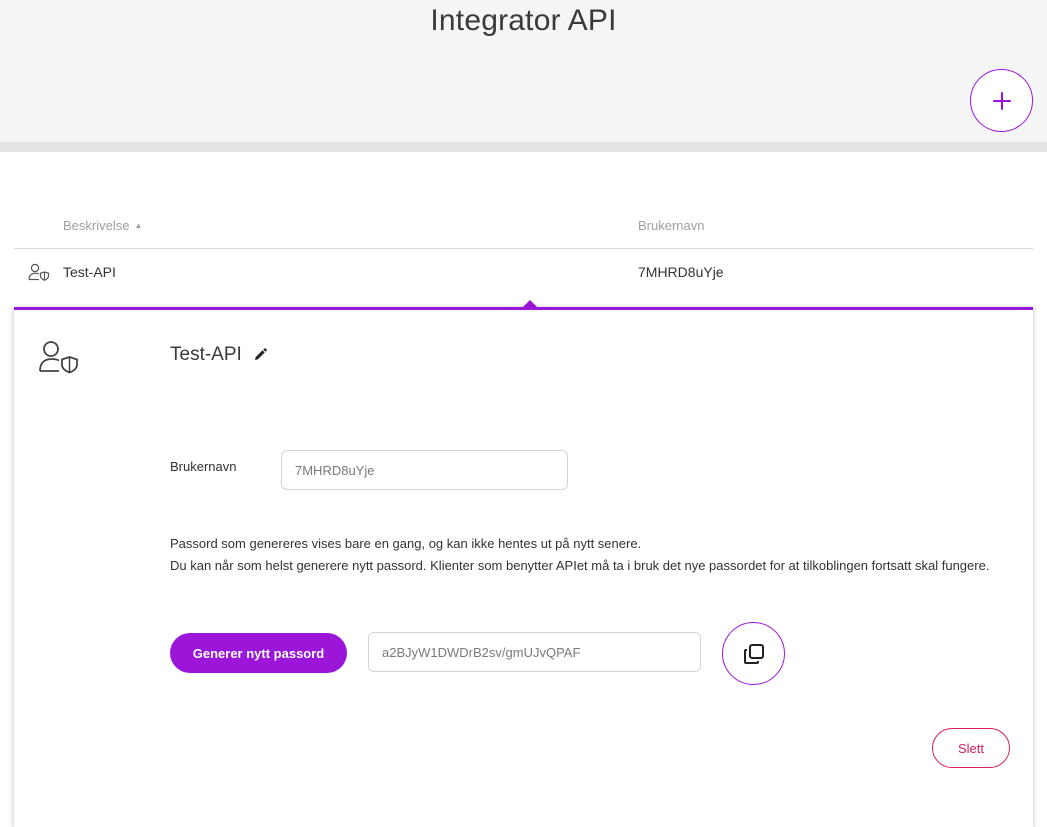 Image resolution: width=1047 pixels, height=827 pixels. What do you see at coordinates (206, 354) in the screenshot?
I see `detail-title: Test-API` at bounding box center [206, 354].